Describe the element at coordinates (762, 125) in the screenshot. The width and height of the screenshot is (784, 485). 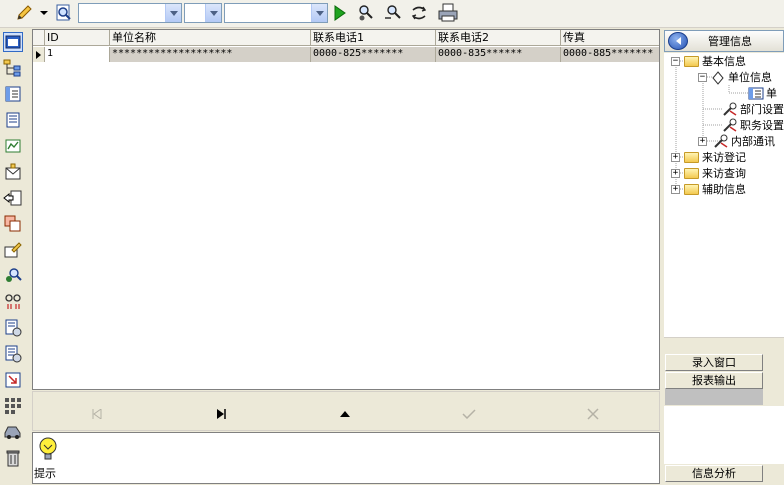
I see `tree-item-label: 职务设置` at that location.